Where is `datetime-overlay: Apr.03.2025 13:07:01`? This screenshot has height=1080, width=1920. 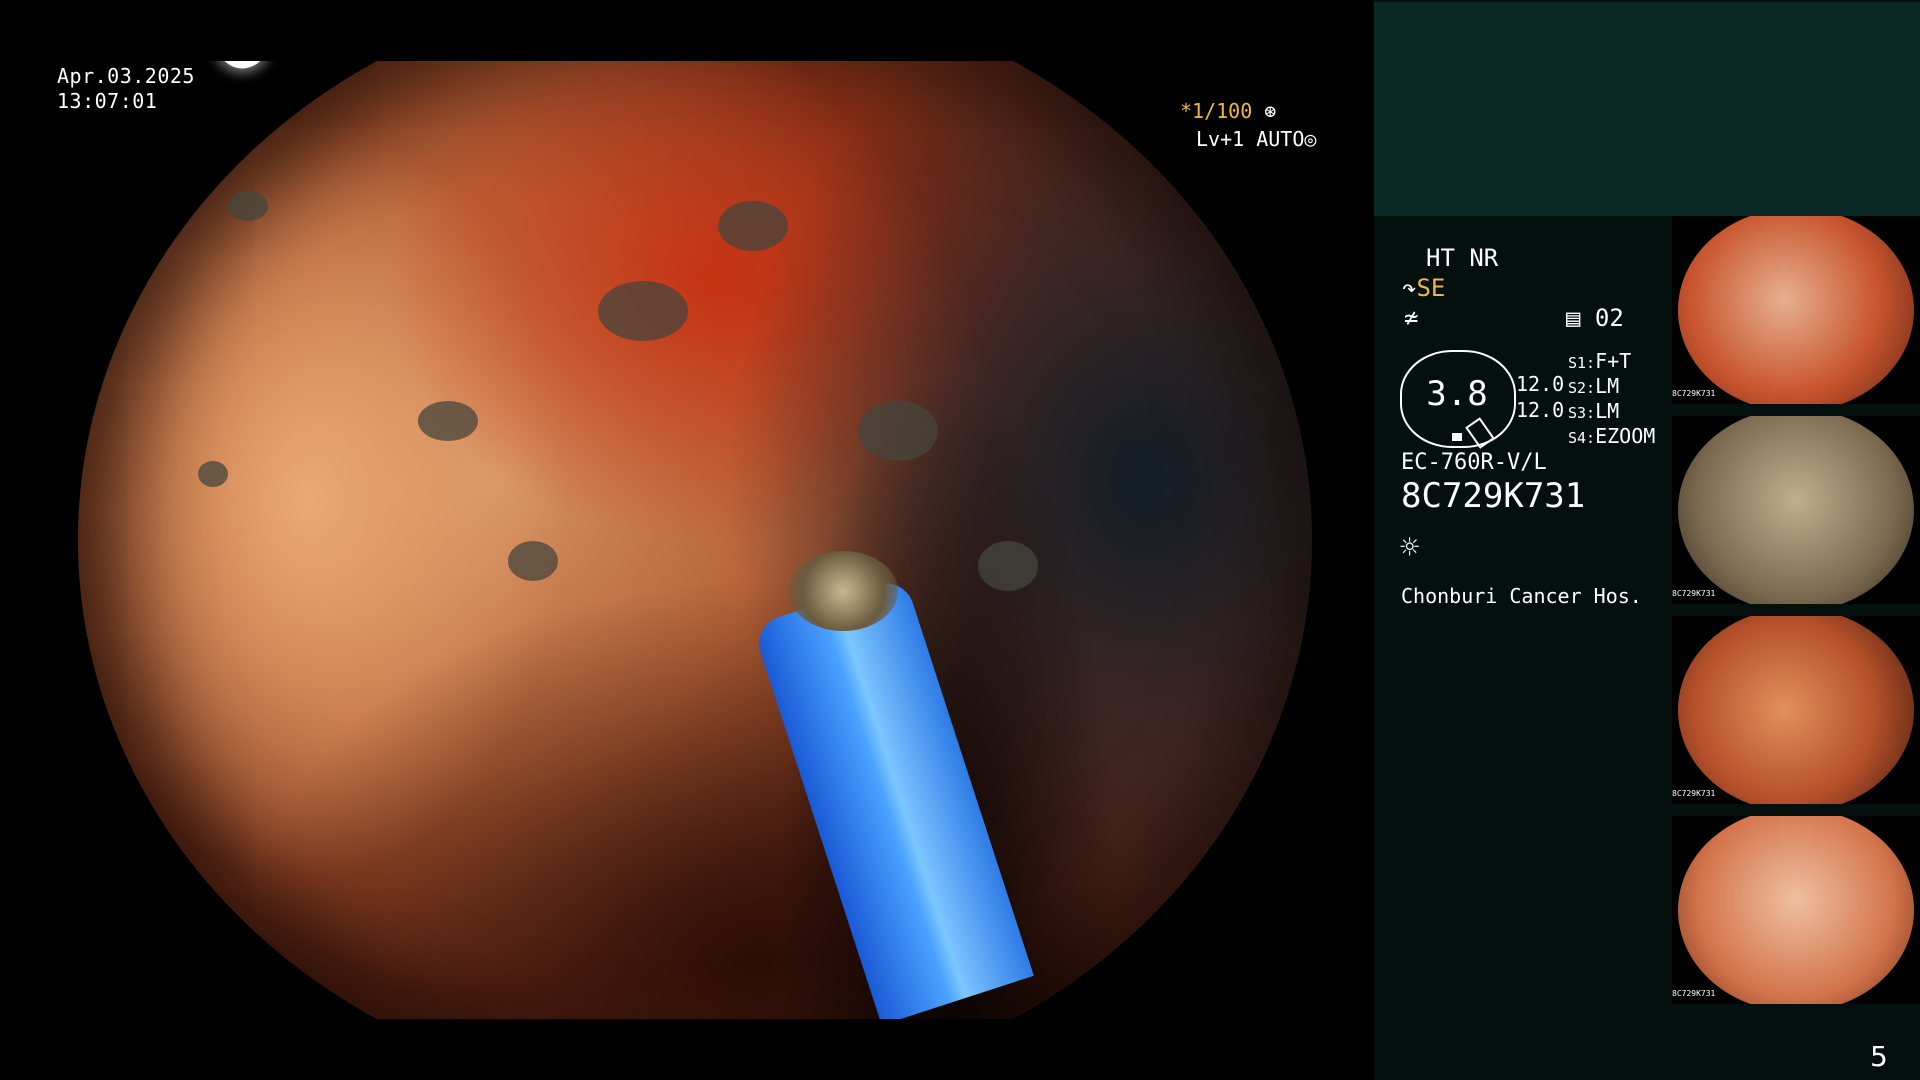
datetime-overlay: Apr.03.2025 13:07:01 is located at coordinates (126, 89).